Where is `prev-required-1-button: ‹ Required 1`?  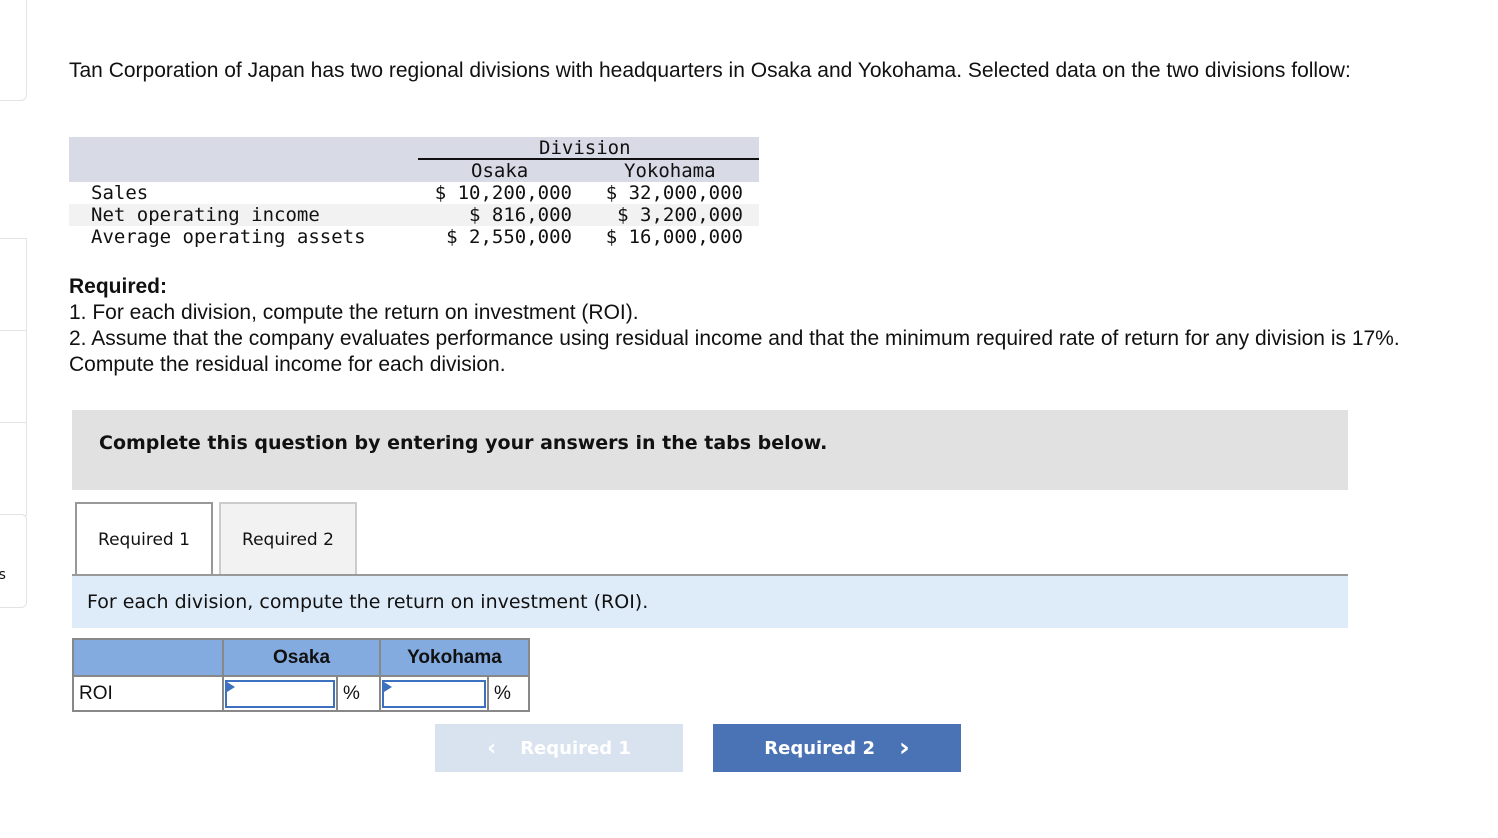
prev-required-1-button: ‹ Required 1 is located at coordinates (559, 748).